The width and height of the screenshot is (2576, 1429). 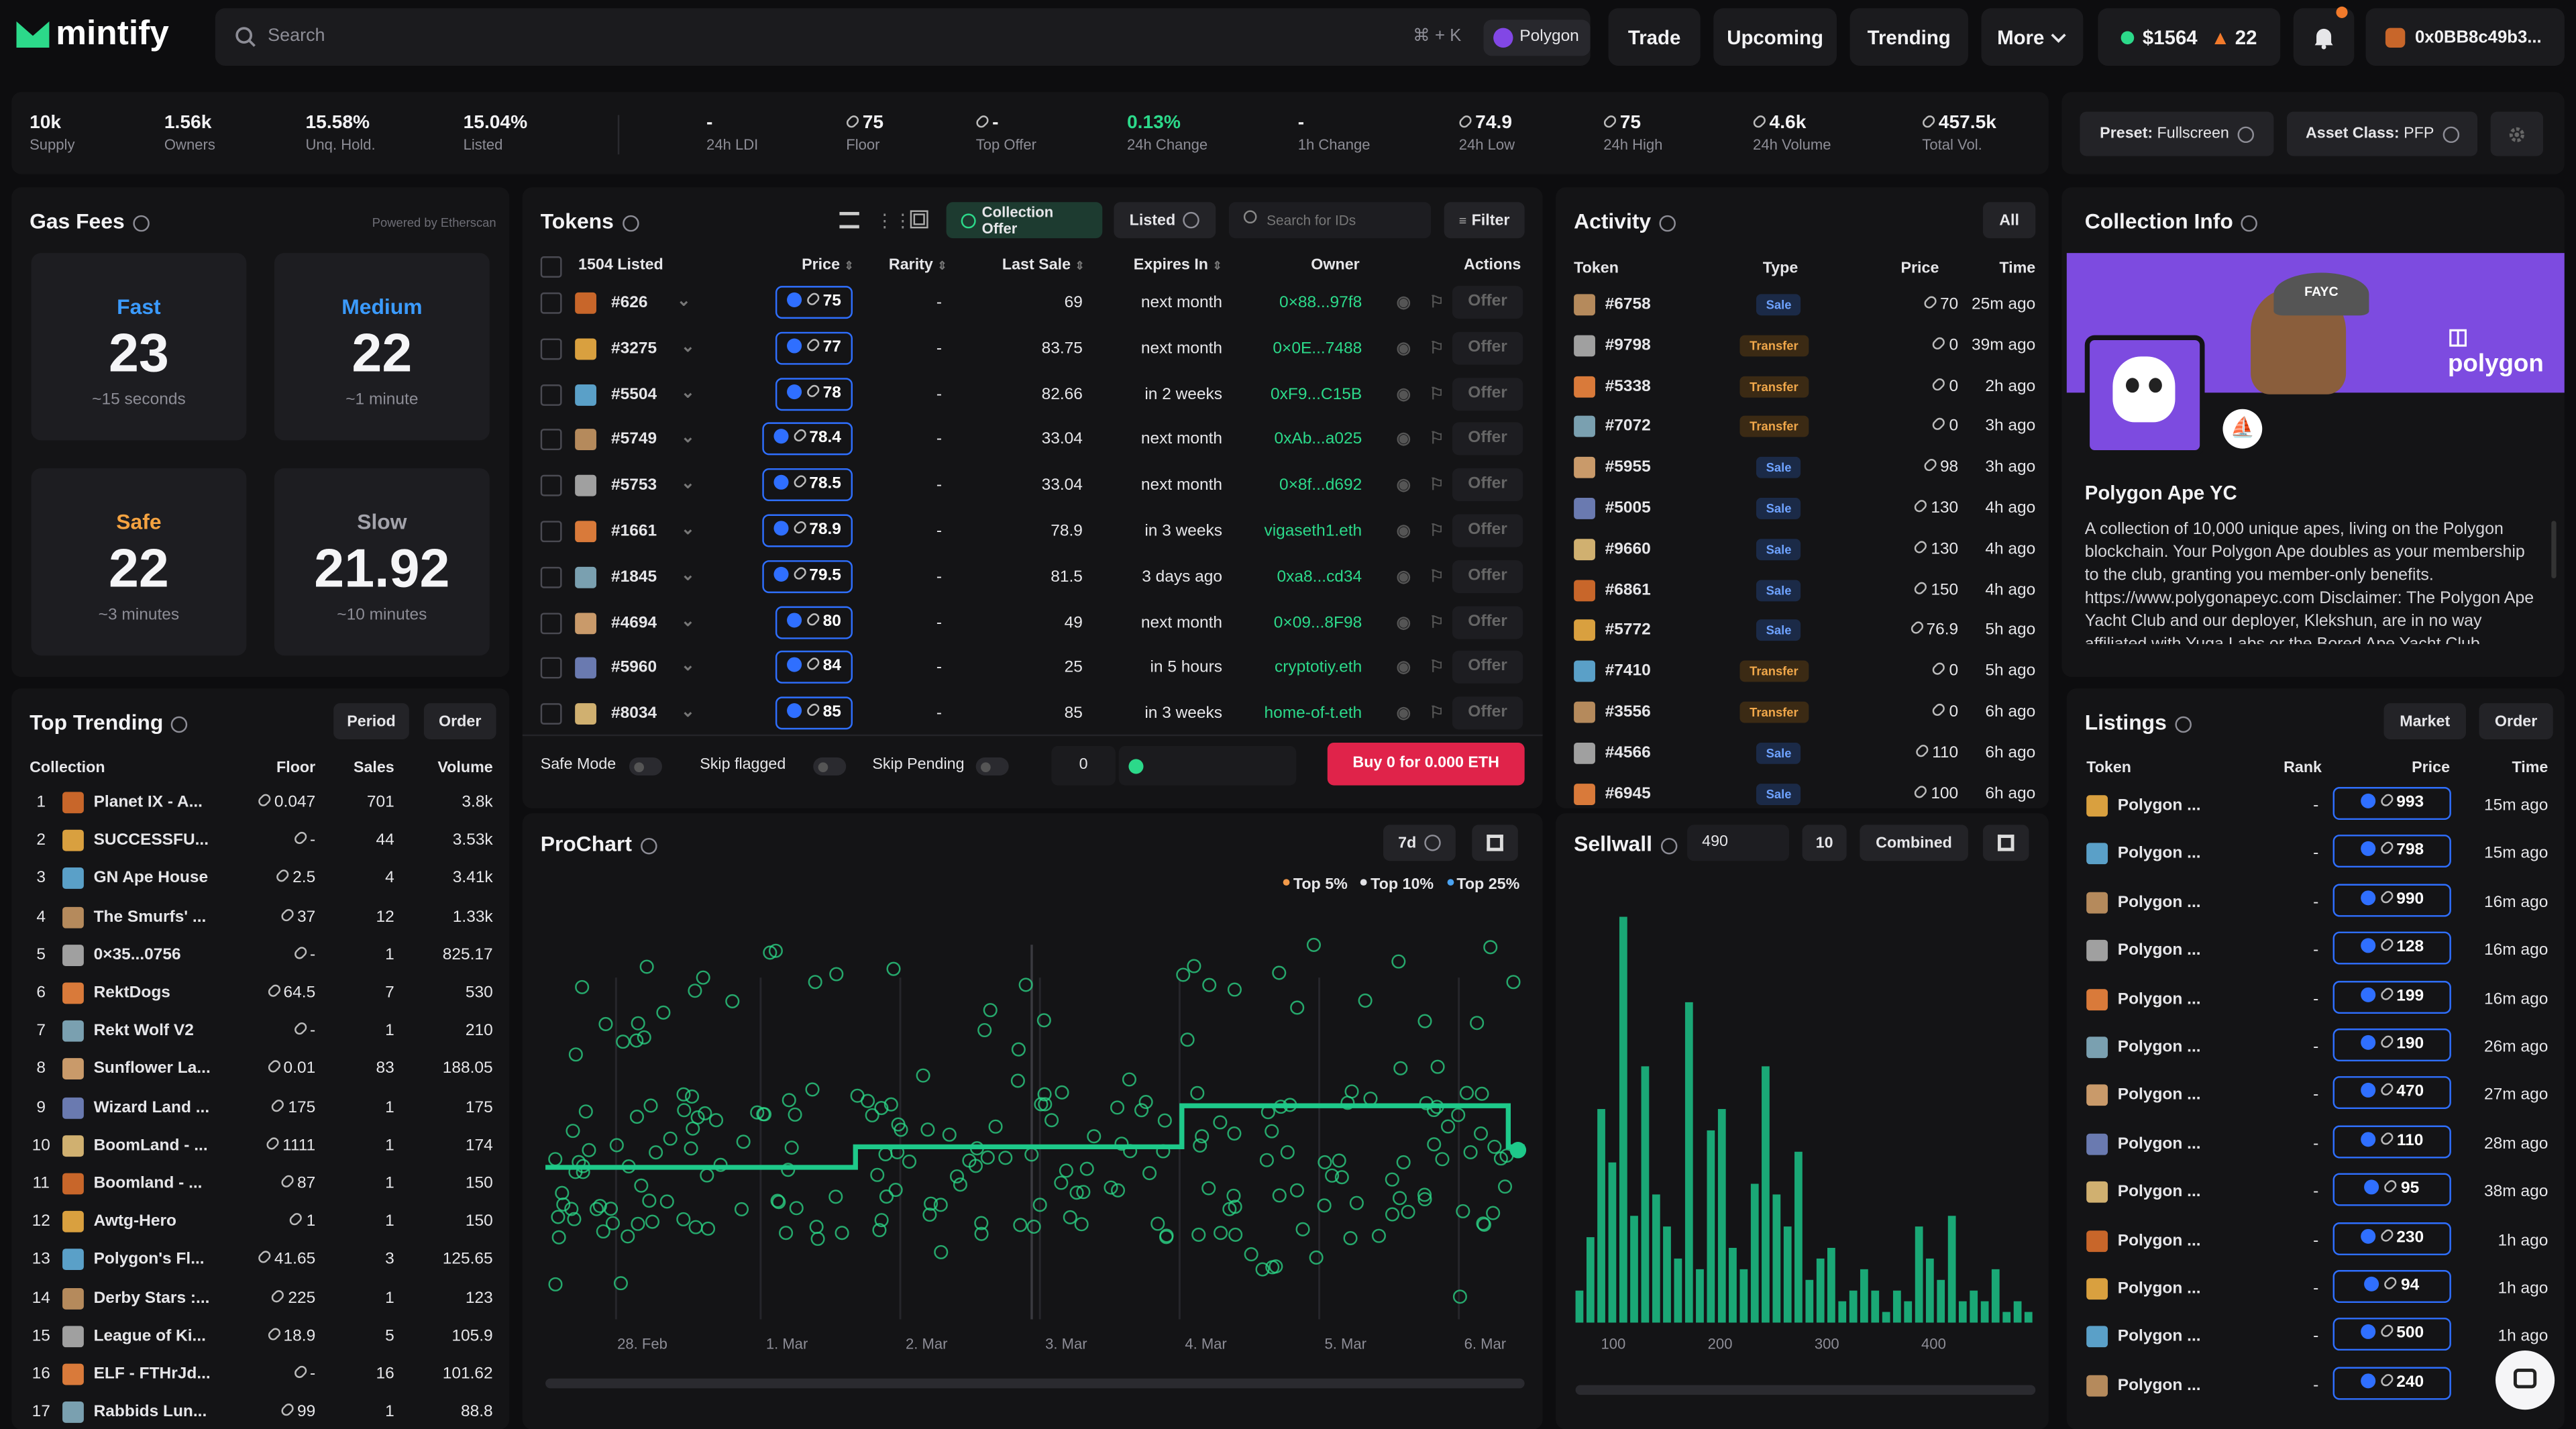 I want to click on token-price-button: 85, so click(x=814, y=713).